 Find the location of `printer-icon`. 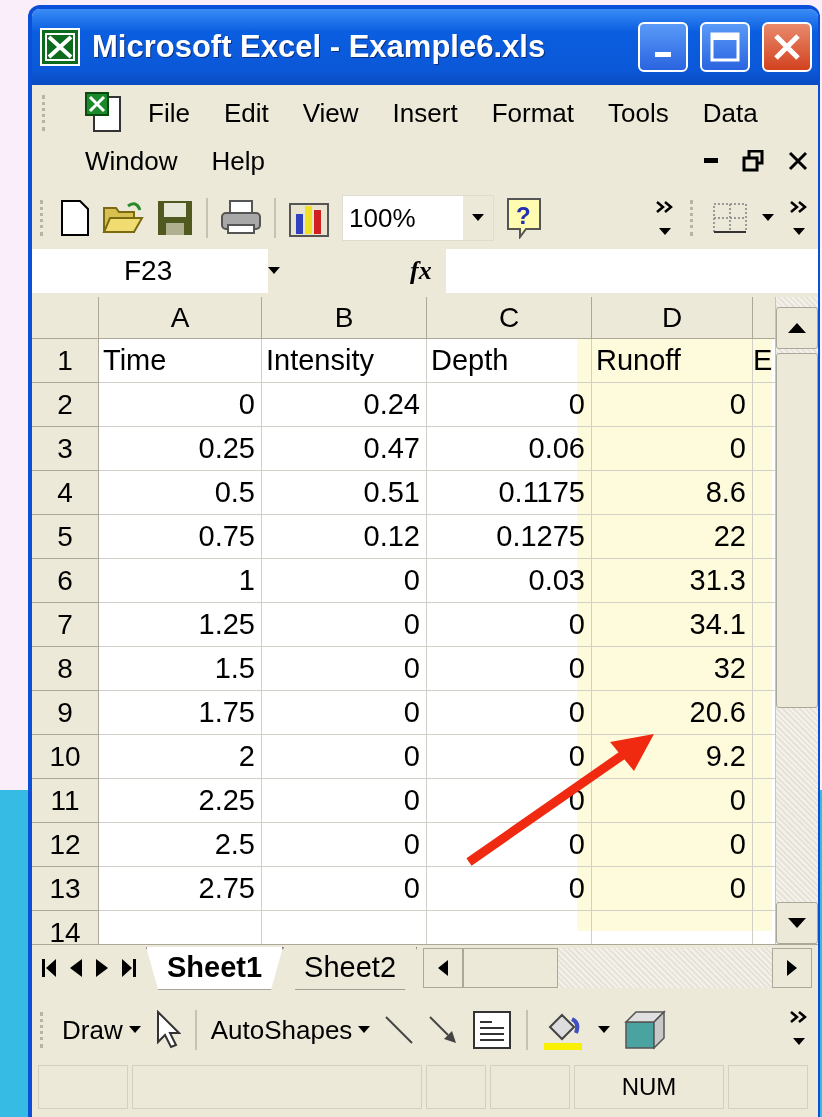

printer-icon is located at coordinates (241, 218).